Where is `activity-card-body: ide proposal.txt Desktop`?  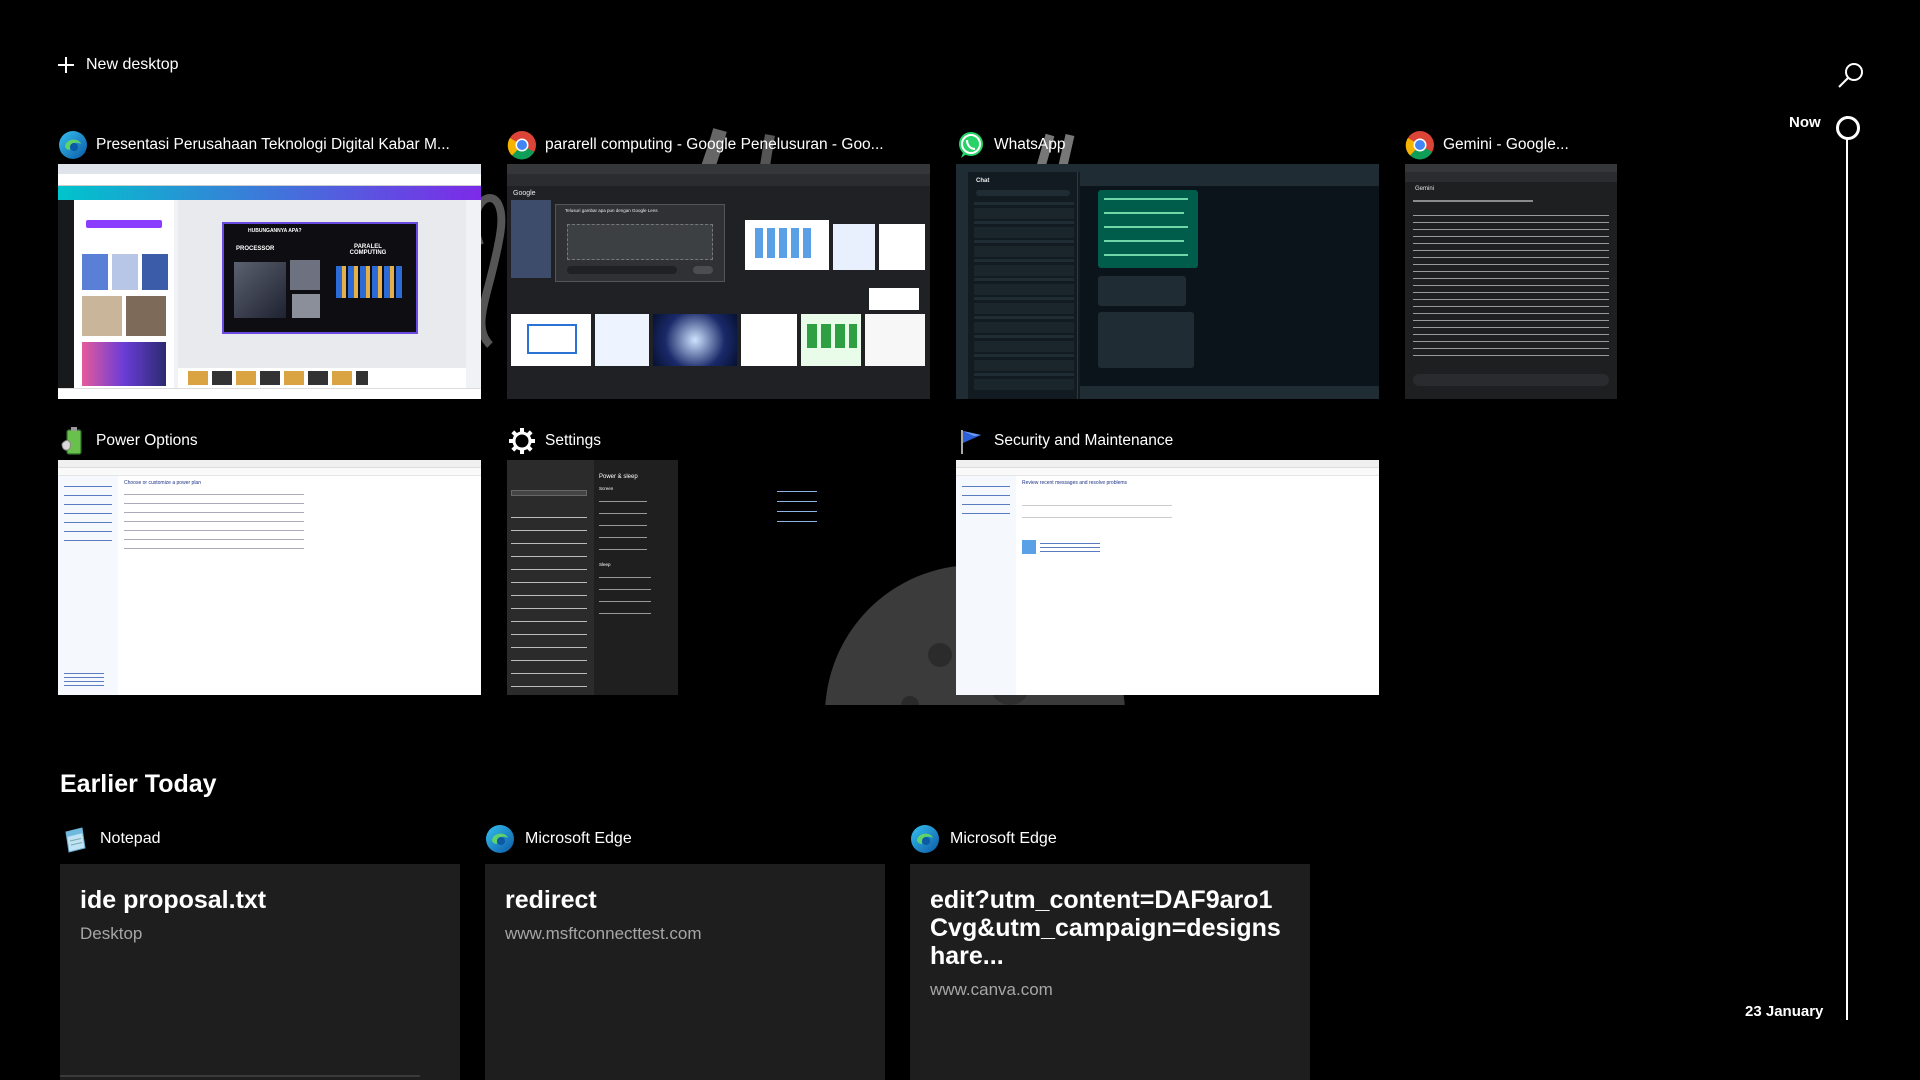
activity-card-body: ide proposal.txt Desktop is located at coordinates (260, 972).